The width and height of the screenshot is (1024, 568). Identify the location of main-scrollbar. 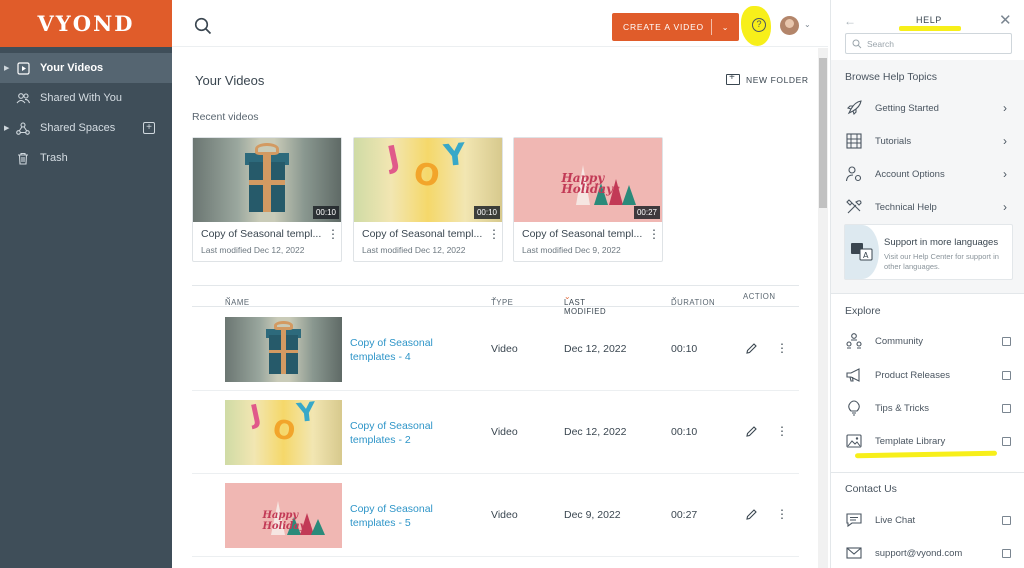
(823, 308).